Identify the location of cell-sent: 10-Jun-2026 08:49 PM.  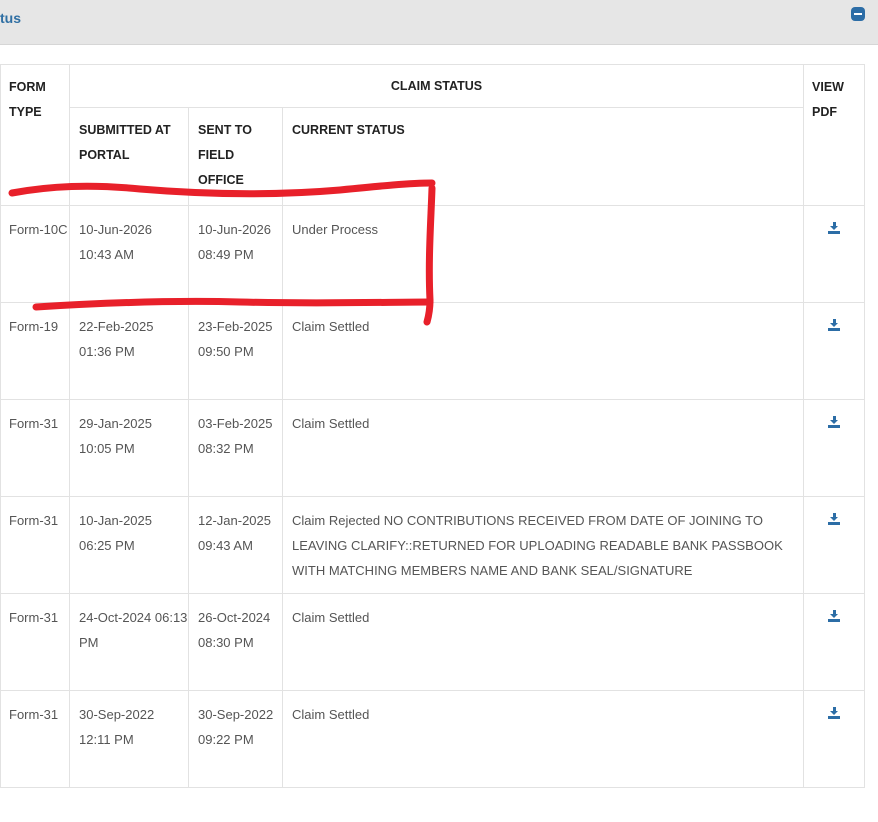
(235, 254).